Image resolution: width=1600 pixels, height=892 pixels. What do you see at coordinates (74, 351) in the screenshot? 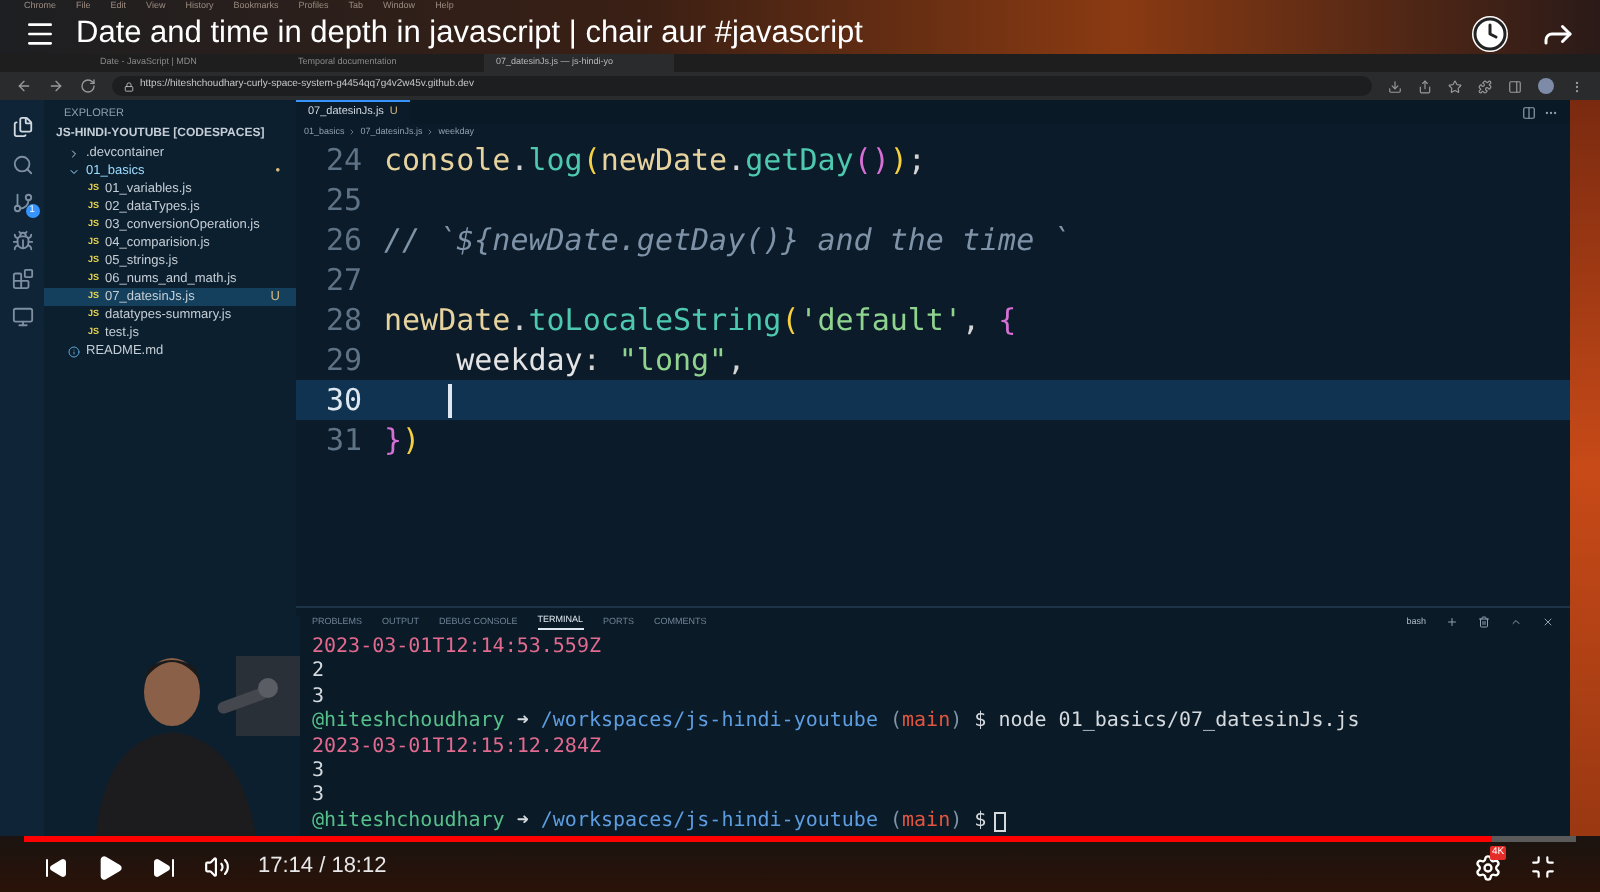
I see `info-icon` at bounding box center [74, 351].